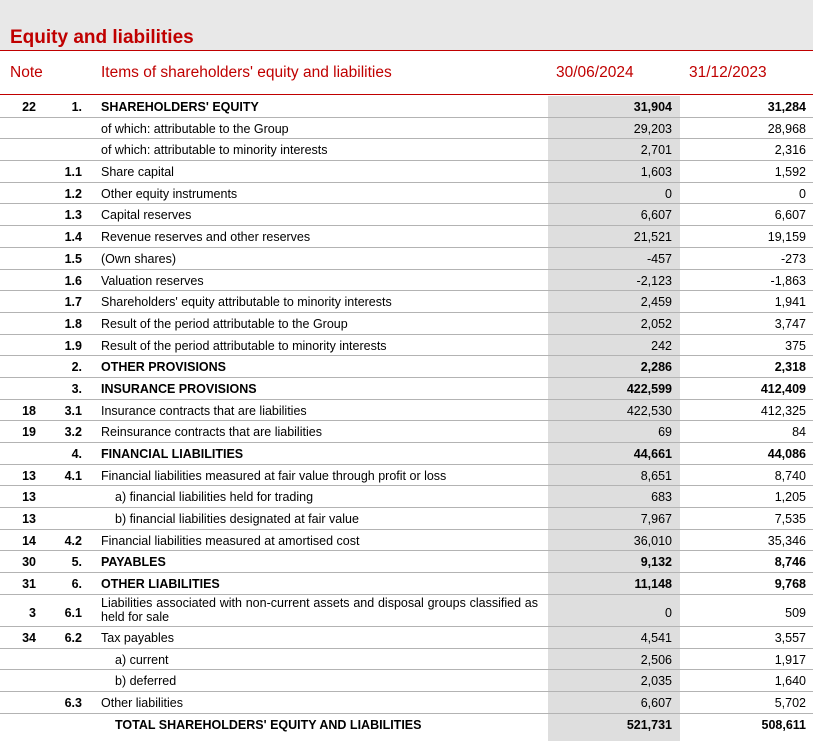  What do you see at coordinates (790, 637) in the screenshot?
I see `row-value-31-12-2023: 3,557` at bounding box center [790, 637].